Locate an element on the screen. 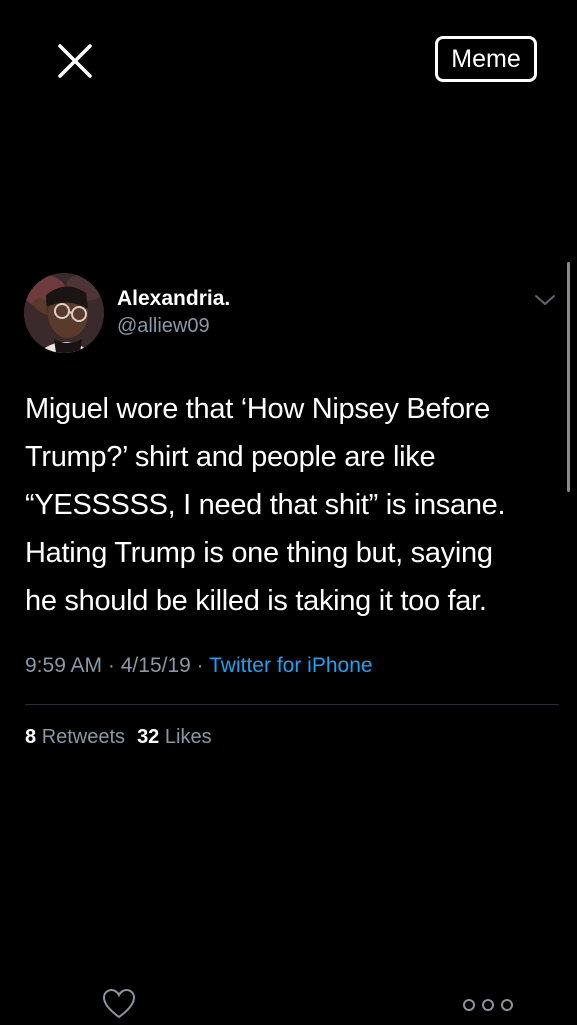 The height and width of the screenshot is (1025, 577). heart-icon is located at coordinates (119, 1003).